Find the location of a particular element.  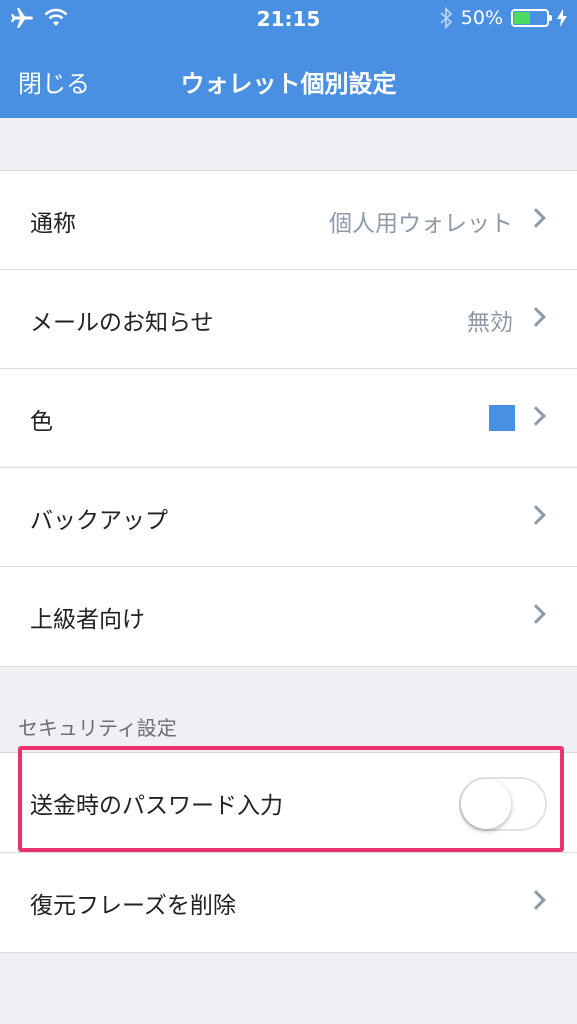

send-password-toggle is located at coordinates (503, 804).